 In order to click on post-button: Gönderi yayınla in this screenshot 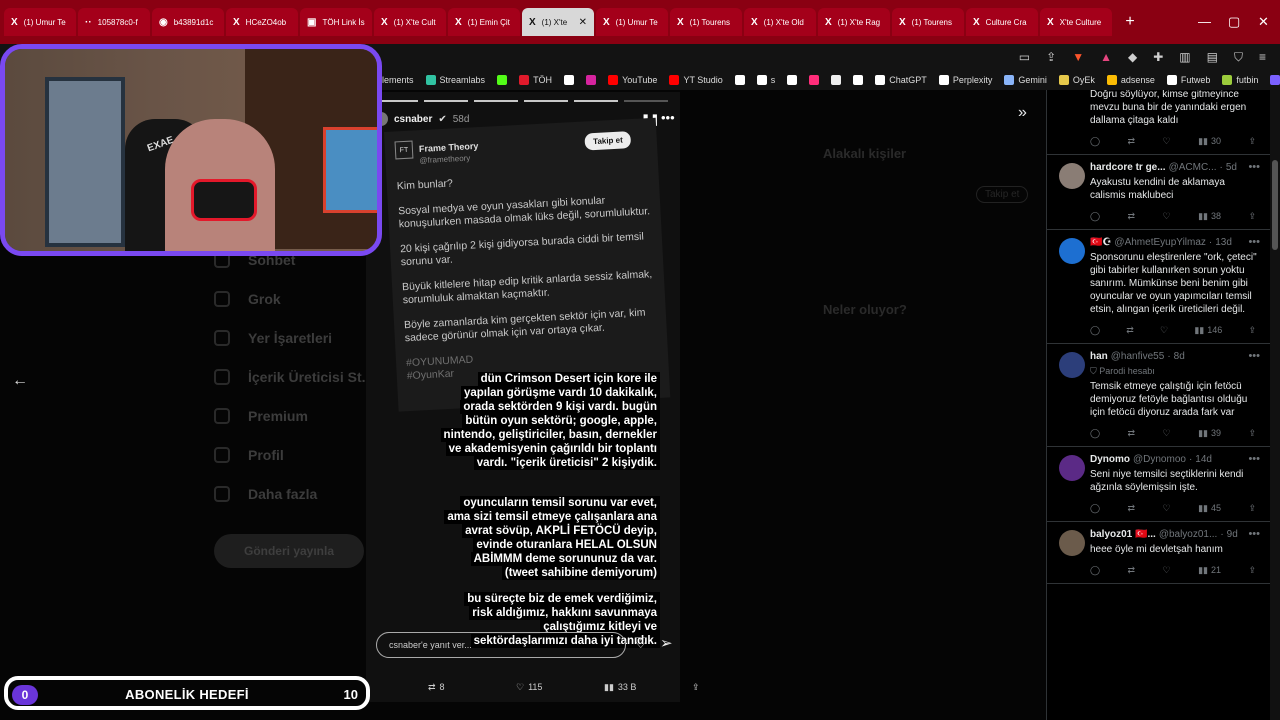, I will do `click(289, 551)`.